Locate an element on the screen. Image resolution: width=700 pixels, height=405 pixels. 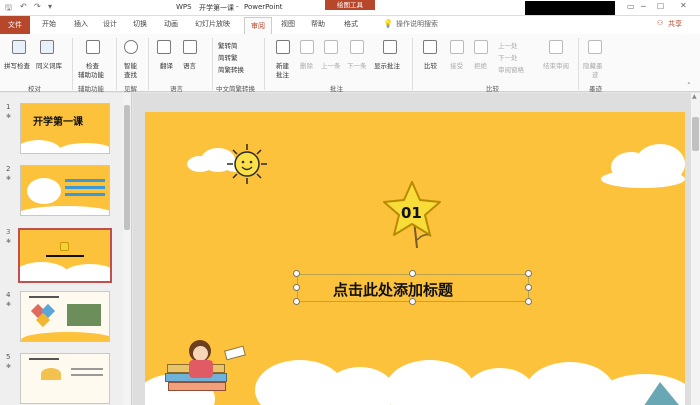
spelling-icon is located at coordinates (19, 47).